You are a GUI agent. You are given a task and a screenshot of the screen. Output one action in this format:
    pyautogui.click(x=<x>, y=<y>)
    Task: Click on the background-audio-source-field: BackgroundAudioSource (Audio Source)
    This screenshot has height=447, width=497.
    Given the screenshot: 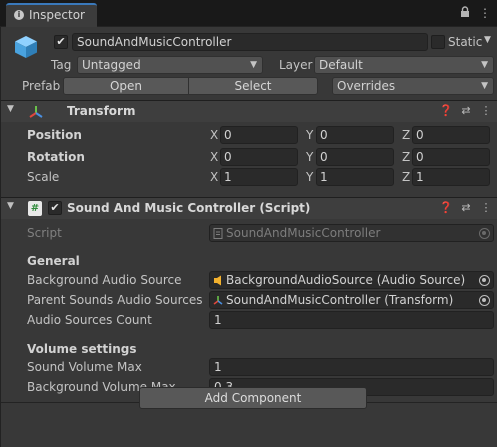 What is the action you would take?
    pyautogui.click(x=351, y=280)
    